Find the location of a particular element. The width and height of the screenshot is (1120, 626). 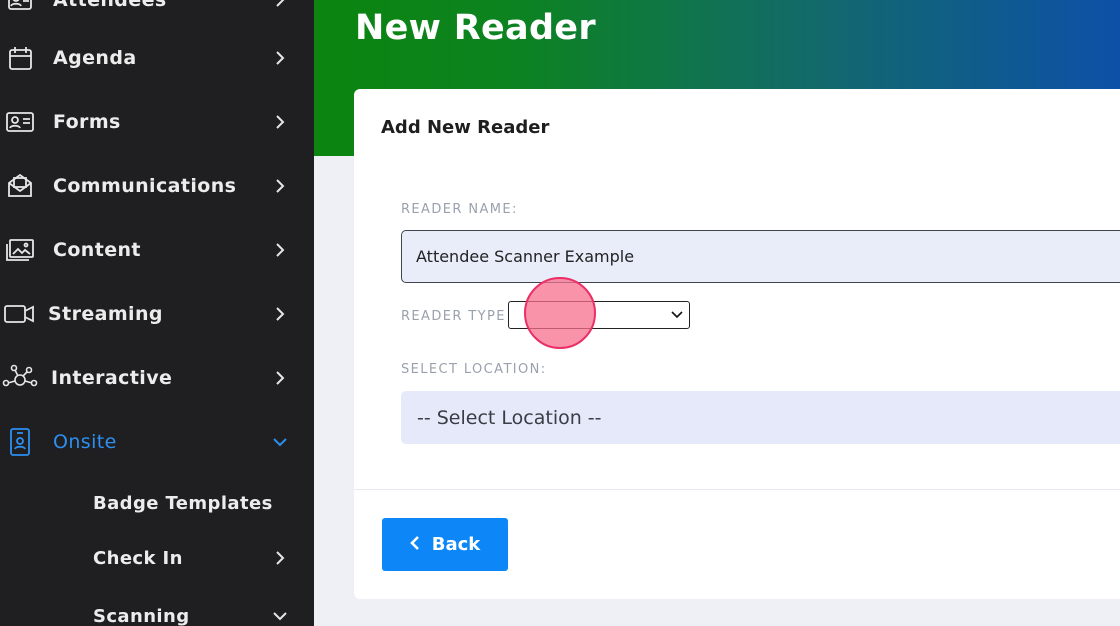

sidebar-item-label: Interactive is located at coordinates (112, 378).